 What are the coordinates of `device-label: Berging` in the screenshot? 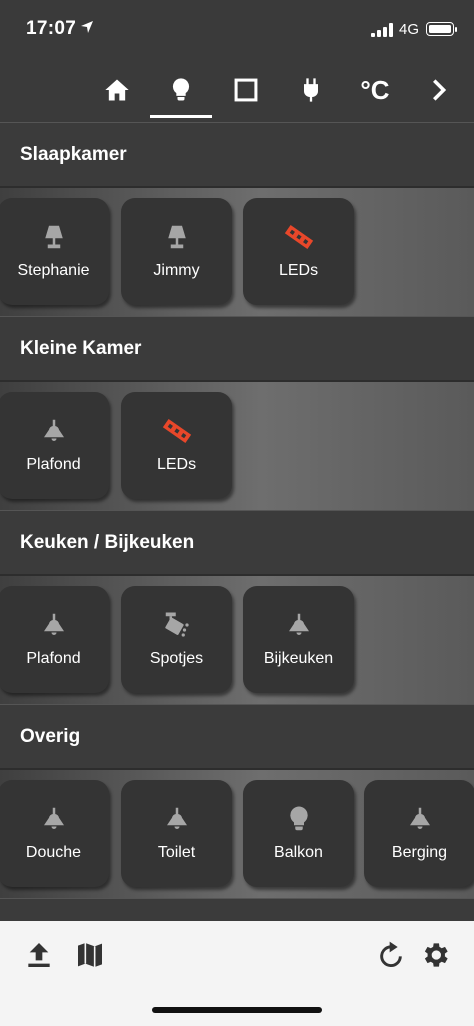 It's located at (419, 852).